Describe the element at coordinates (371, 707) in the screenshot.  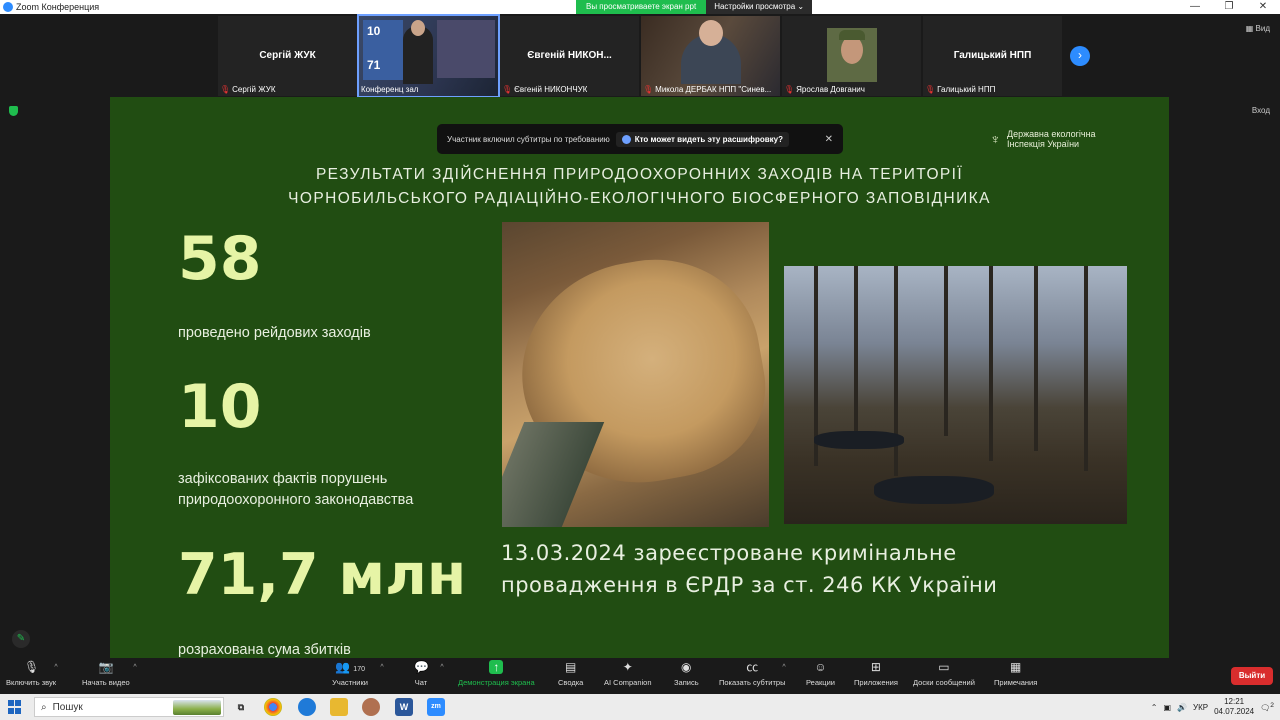
I see `avatar-app-icon` at that location.